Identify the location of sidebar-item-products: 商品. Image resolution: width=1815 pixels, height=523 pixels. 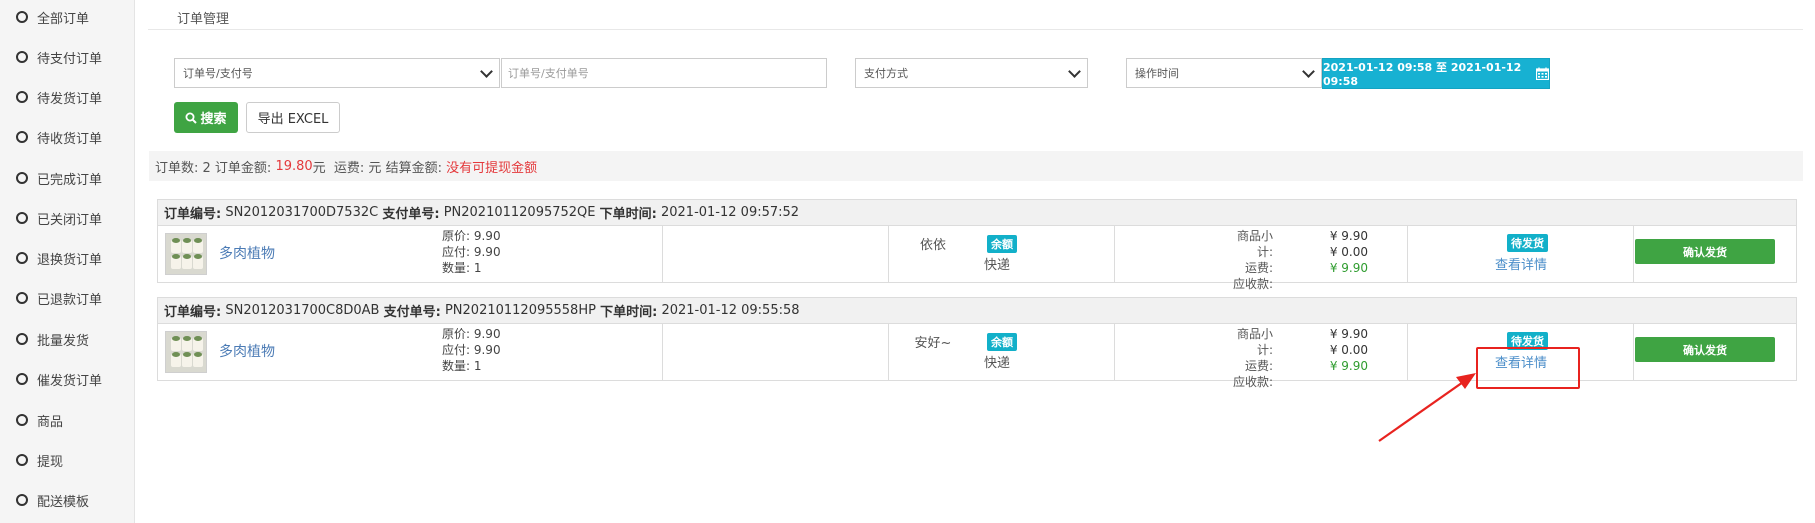
(67, 420).